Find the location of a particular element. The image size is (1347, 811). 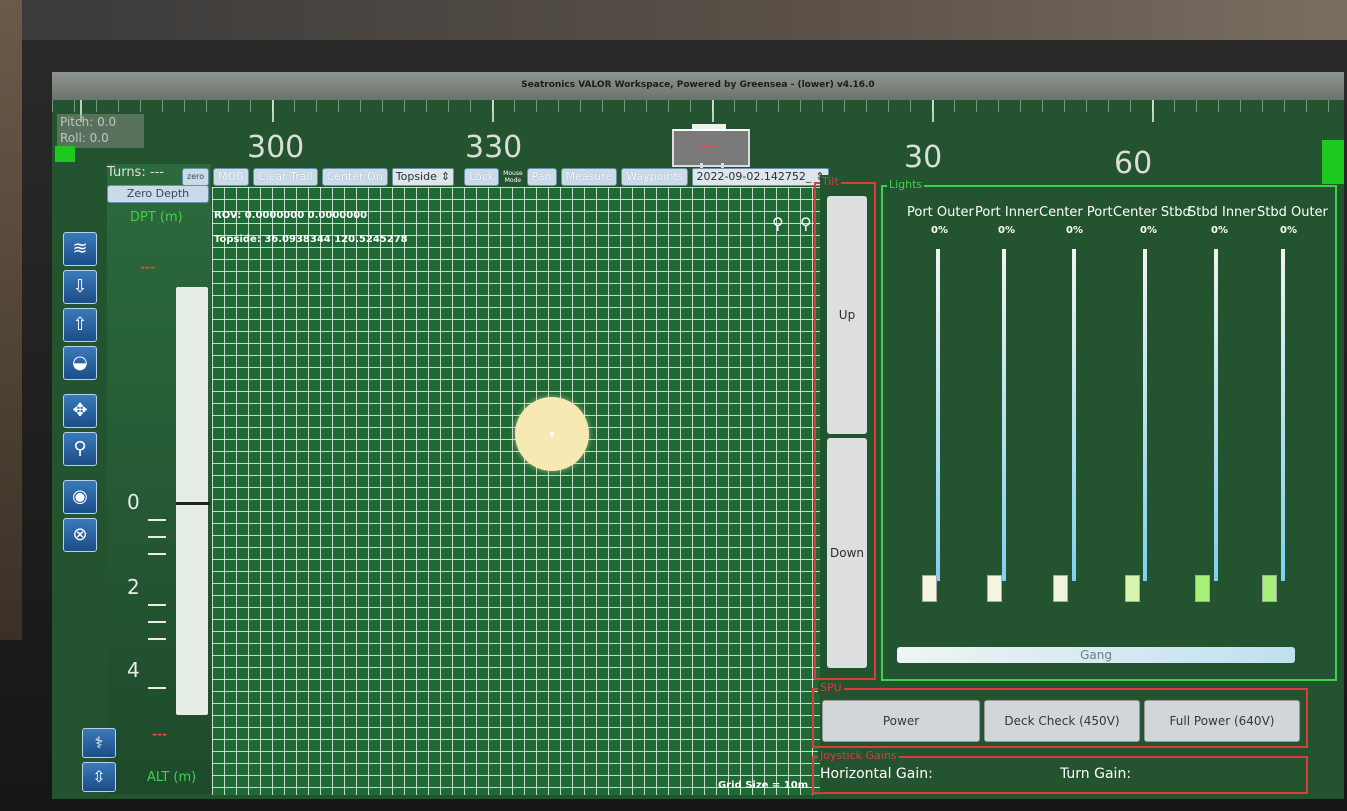

zero-depth-button: Zero Depth is located at coordinates (158, 194).